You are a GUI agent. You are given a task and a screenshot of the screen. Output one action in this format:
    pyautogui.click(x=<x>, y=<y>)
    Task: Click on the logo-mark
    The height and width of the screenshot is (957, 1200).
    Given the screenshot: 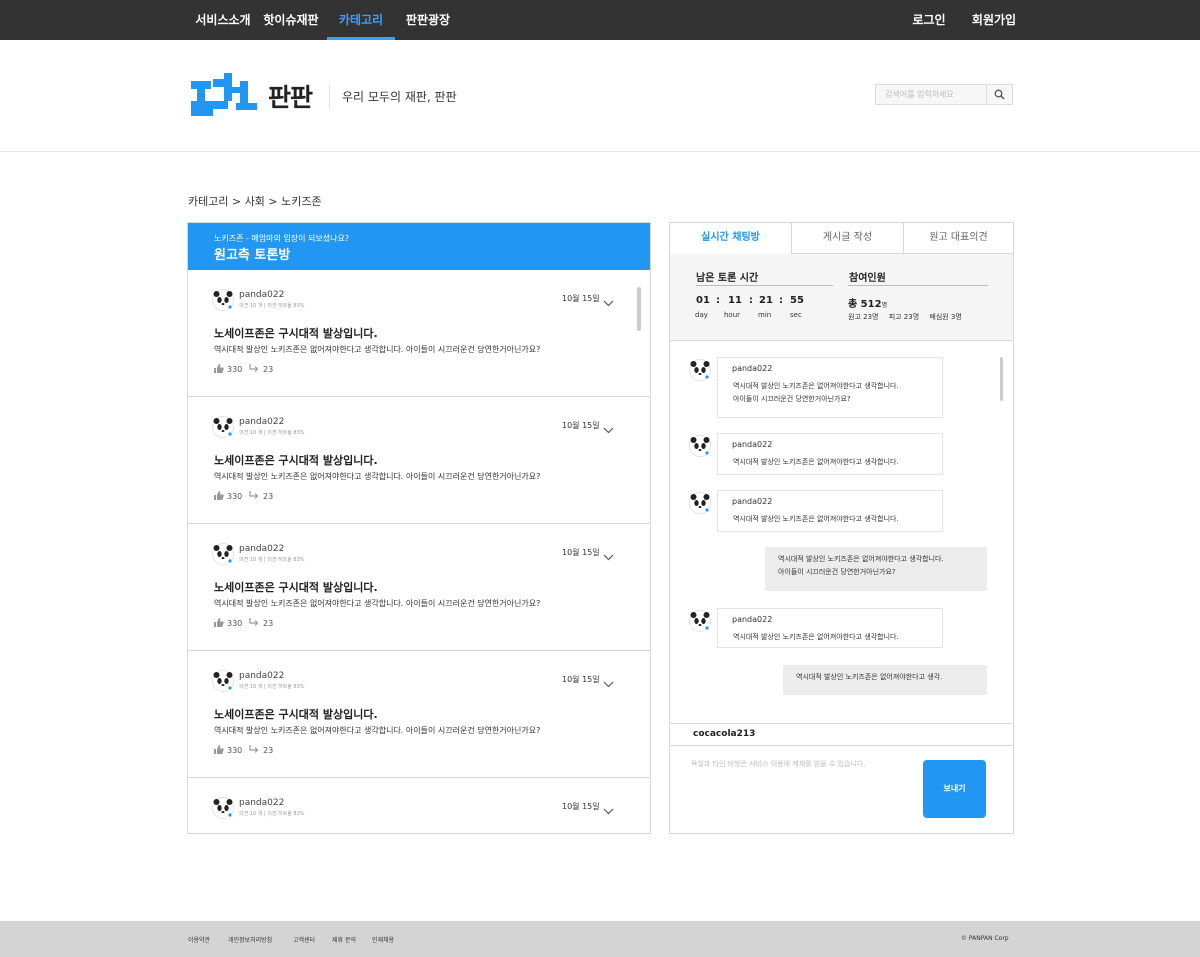 What is the action you would take?
    pyautogui.click(x=224, y=94)
    